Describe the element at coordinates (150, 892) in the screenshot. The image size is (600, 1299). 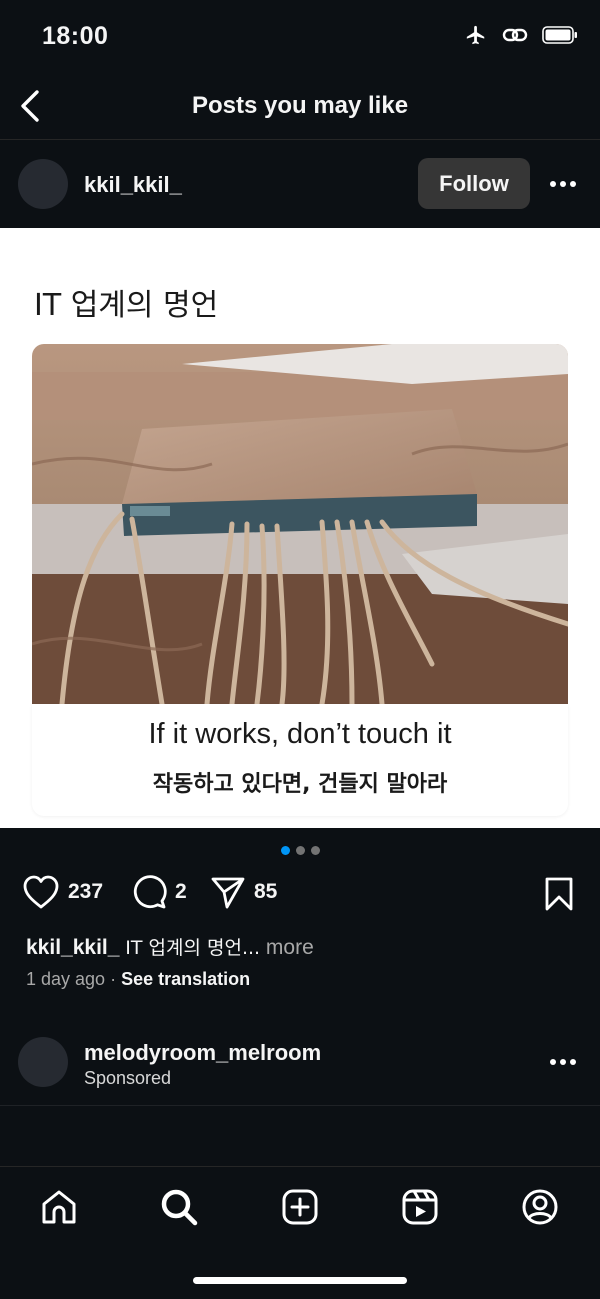
I see `comment-icon` at that location.